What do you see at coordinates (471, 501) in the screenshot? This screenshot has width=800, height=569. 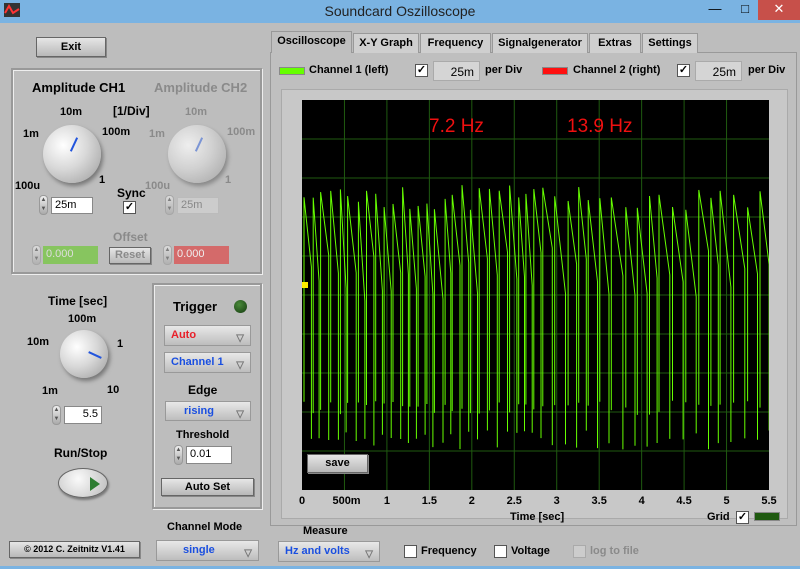 I see `x-tick-label: 2` at bounding box center [471, 501].